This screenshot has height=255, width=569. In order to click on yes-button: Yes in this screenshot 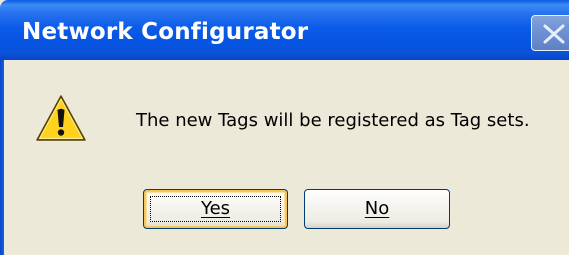, I will do `click(215, 209)`.